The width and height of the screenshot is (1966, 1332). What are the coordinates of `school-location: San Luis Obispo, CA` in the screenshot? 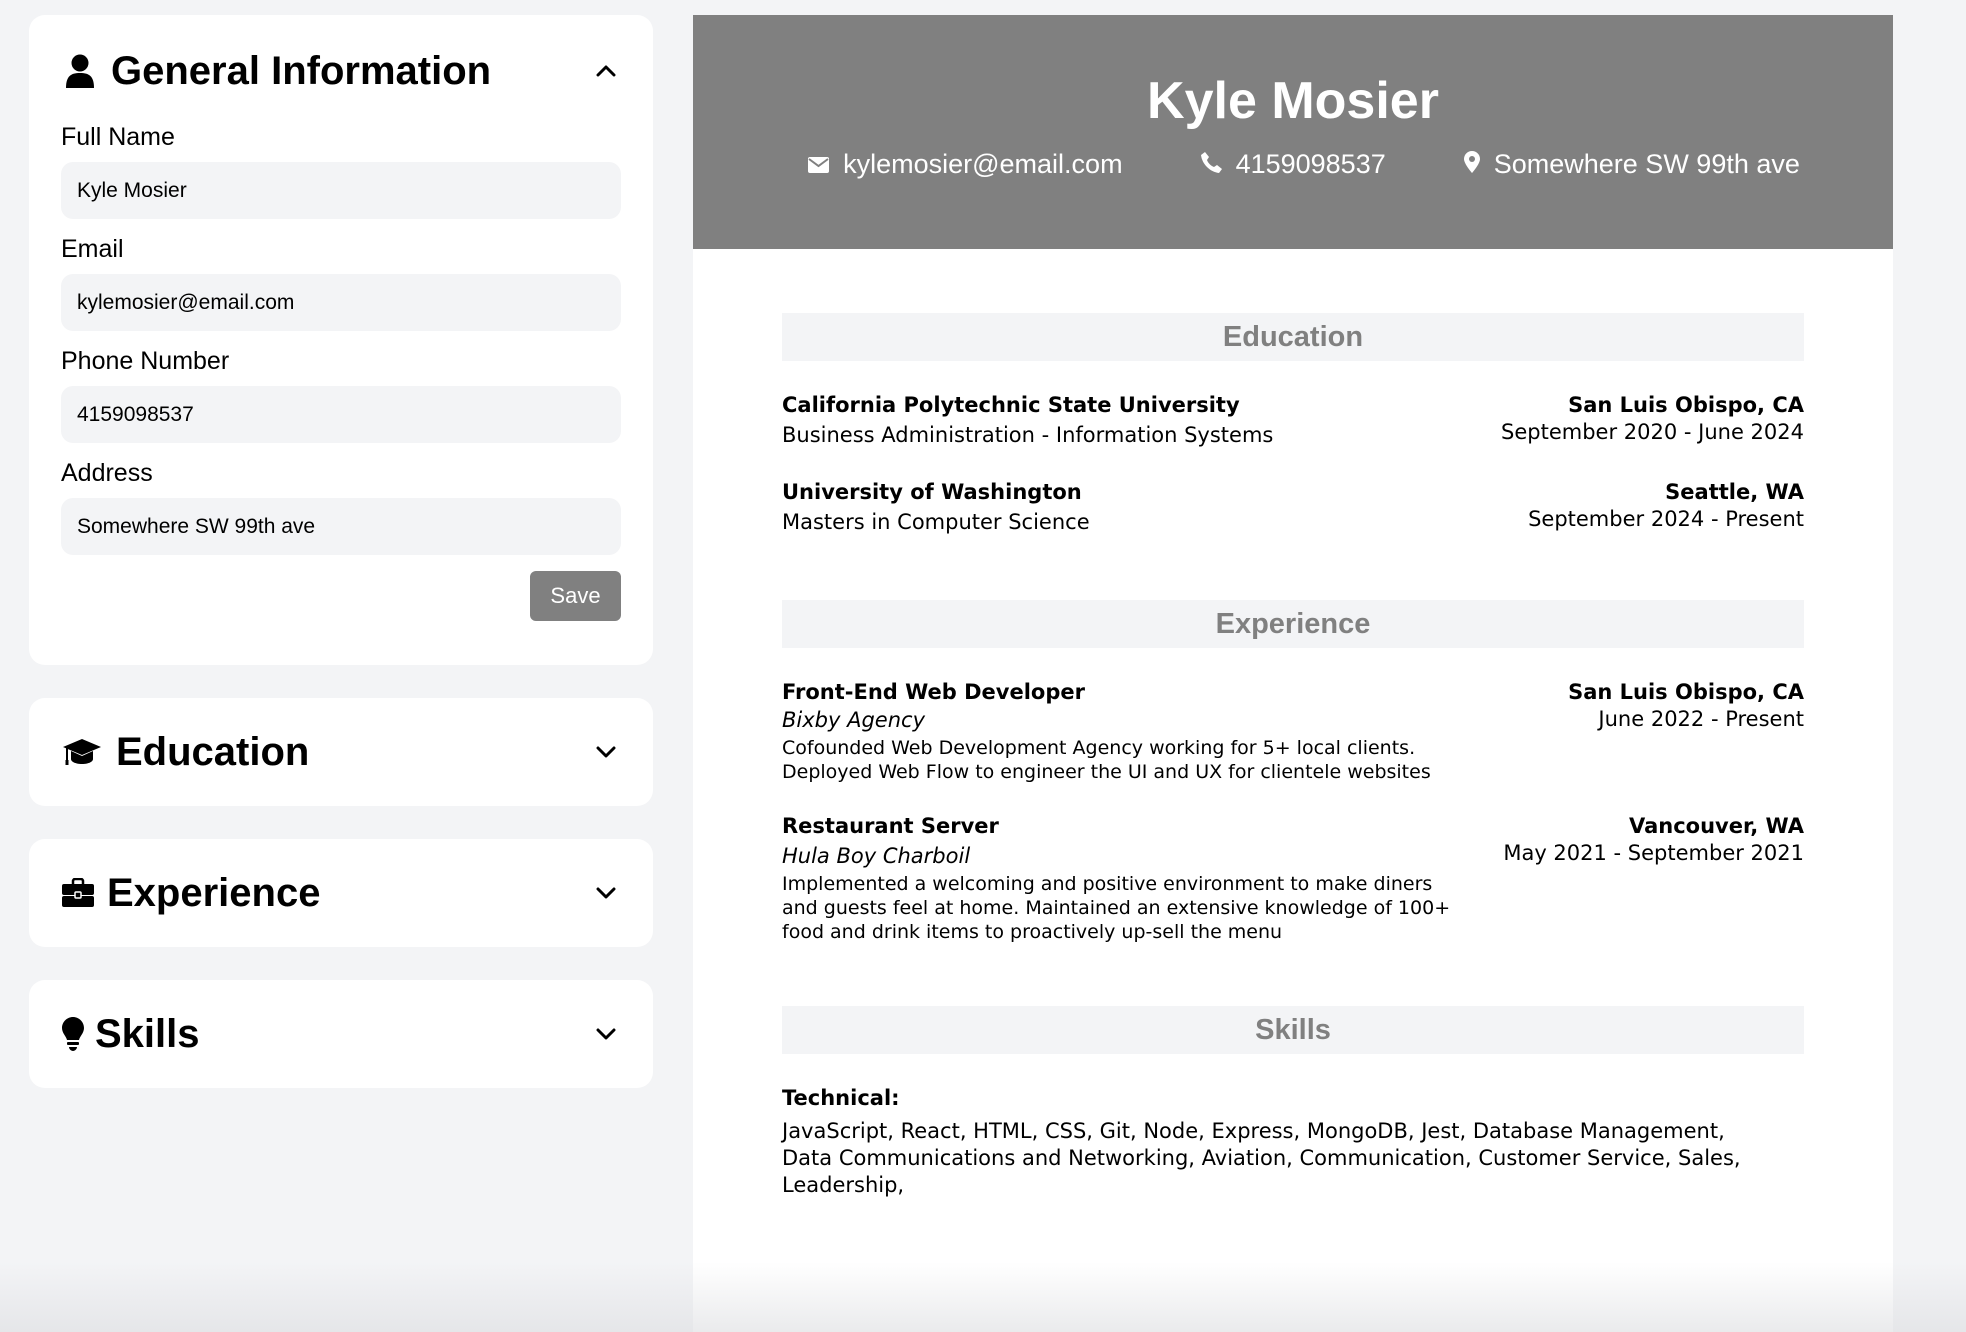 It's located at (1686, 405).